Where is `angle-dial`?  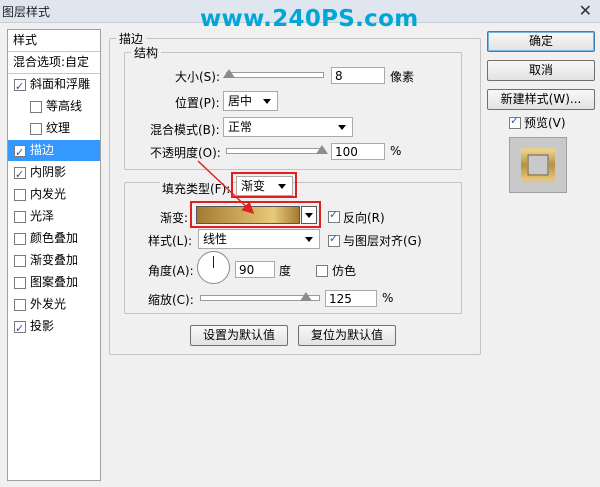
angle-dial is located at coordinates (213, 267).